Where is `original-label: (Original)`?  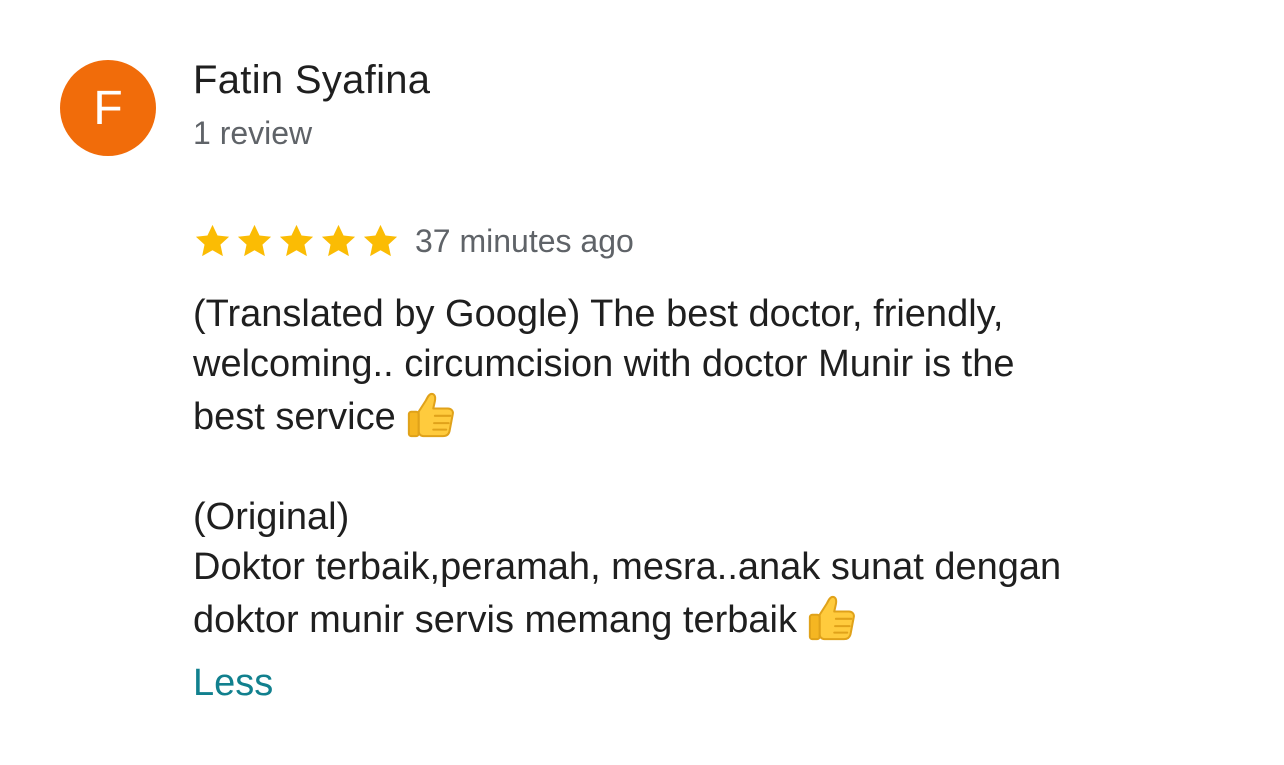
original-label: (Original) is located at coordinates (271, 517).